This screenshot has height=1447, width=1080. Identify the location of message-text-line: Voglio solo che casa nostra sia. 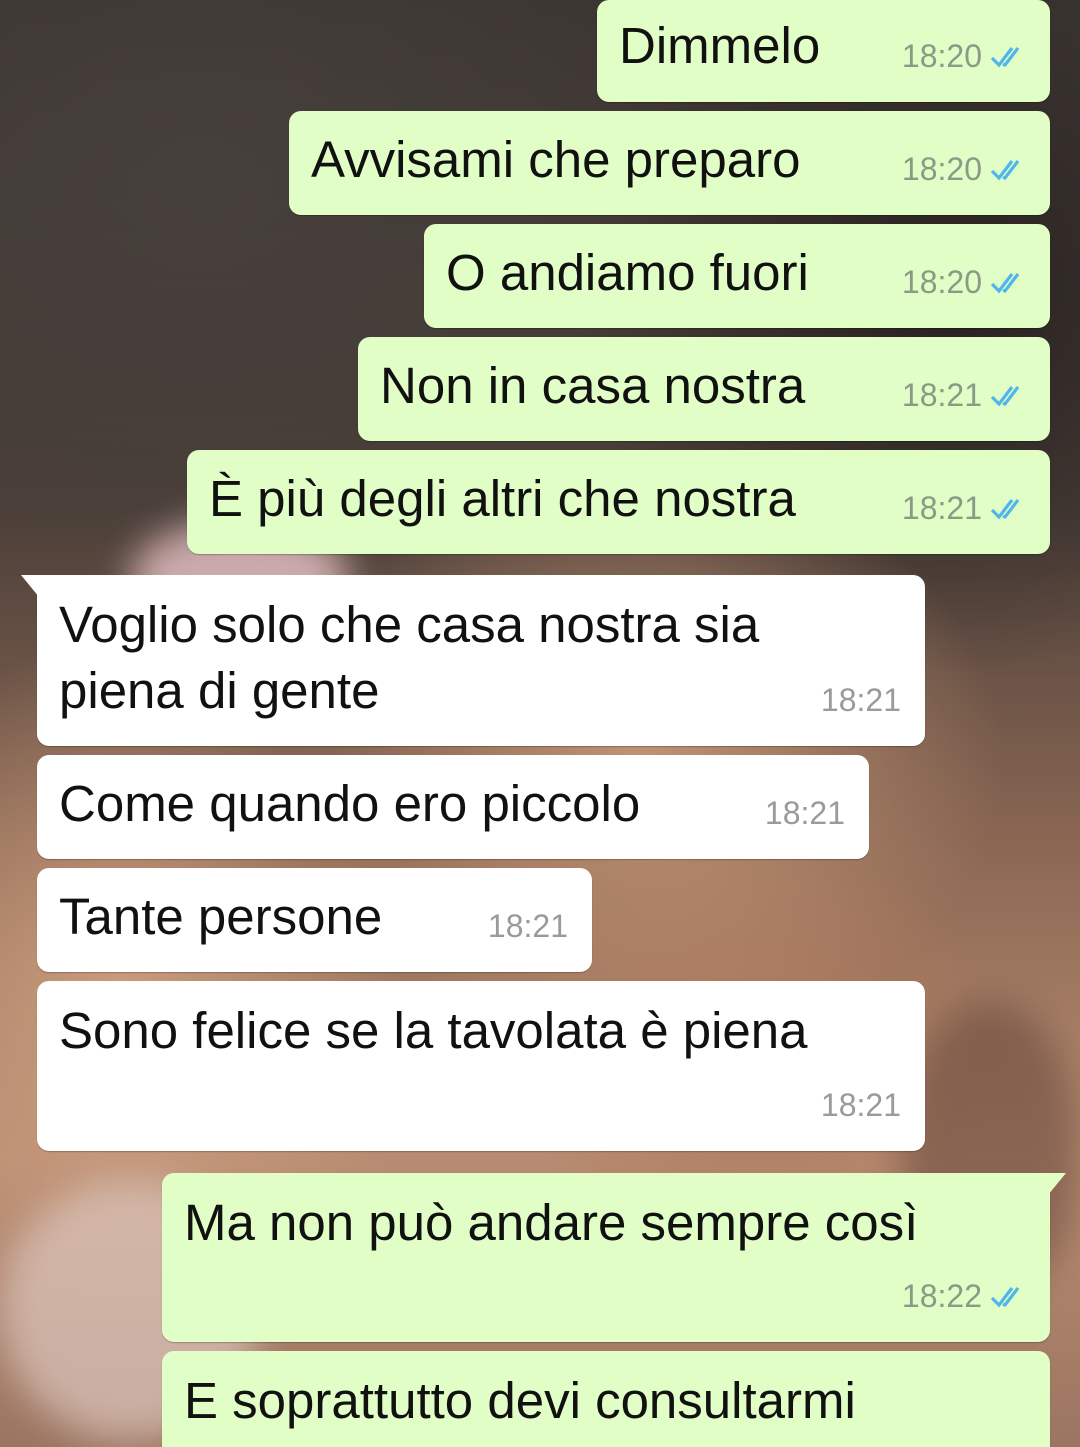
(409, 624).